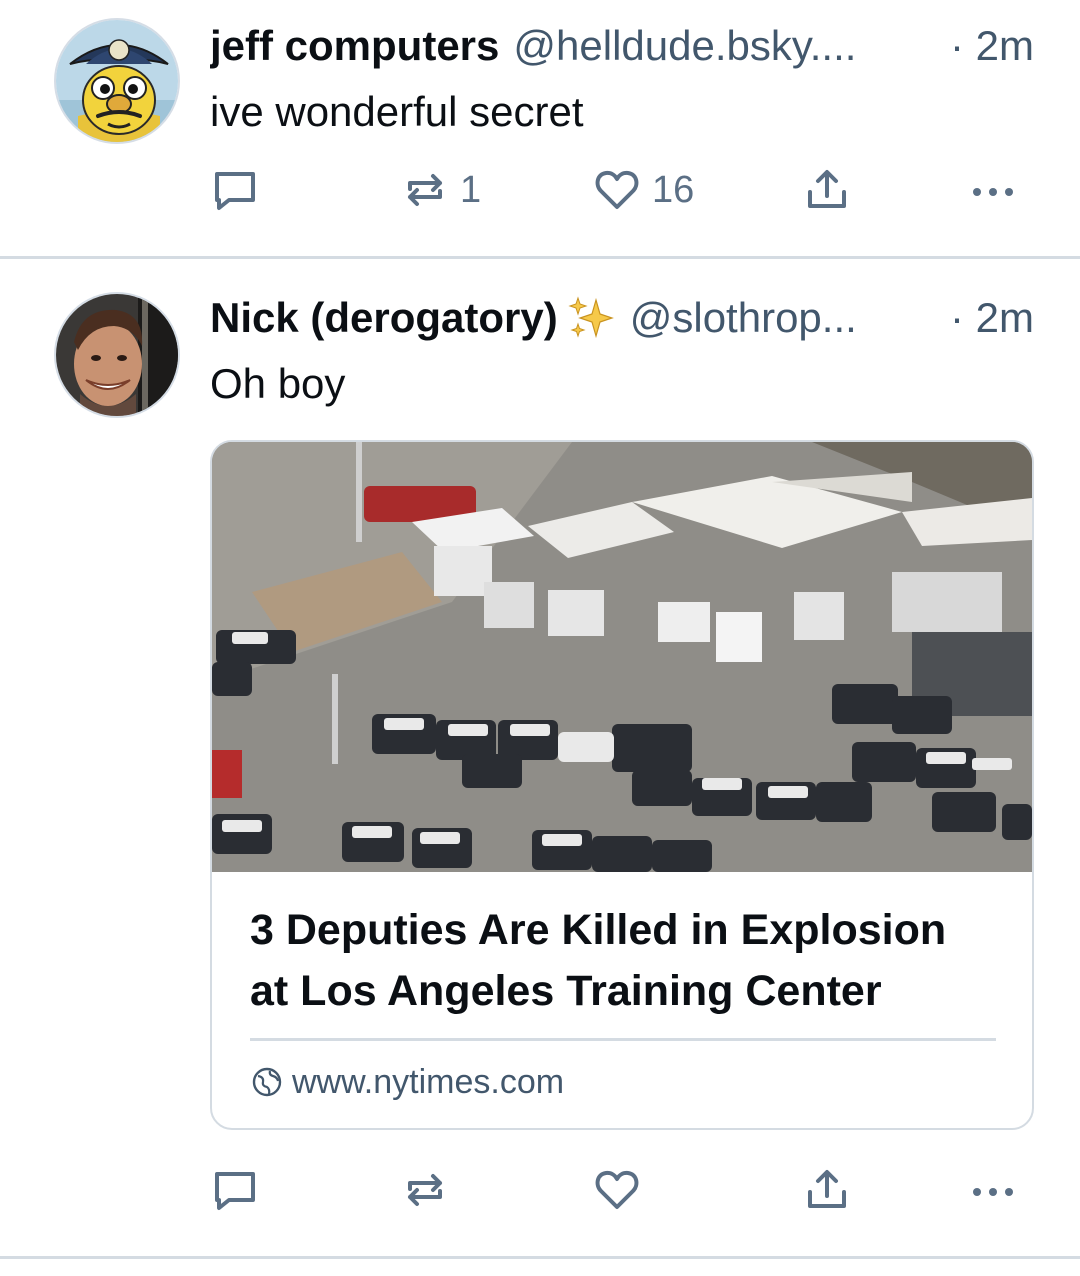 This screenshot has width=1080, height=1276. What do you see at coordinates (592, 318) in the screenshot?
I see `sparkles-icon` at bounding box center [592, 318].